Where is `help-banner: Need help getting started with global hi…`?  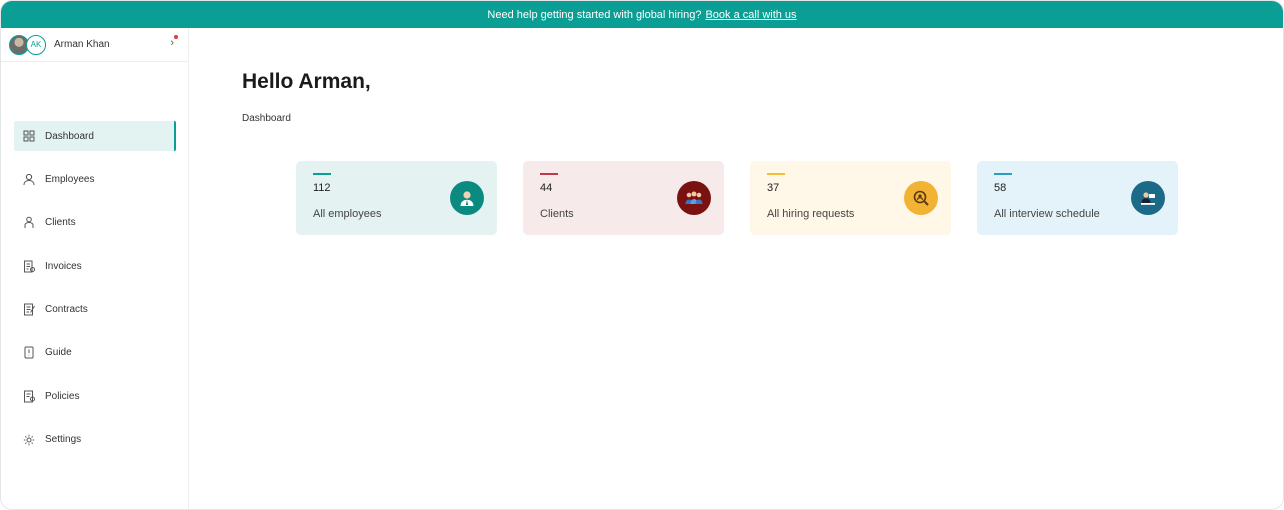
help-banner: Need help getting started with global hi… is located at coordinates (642, 14).